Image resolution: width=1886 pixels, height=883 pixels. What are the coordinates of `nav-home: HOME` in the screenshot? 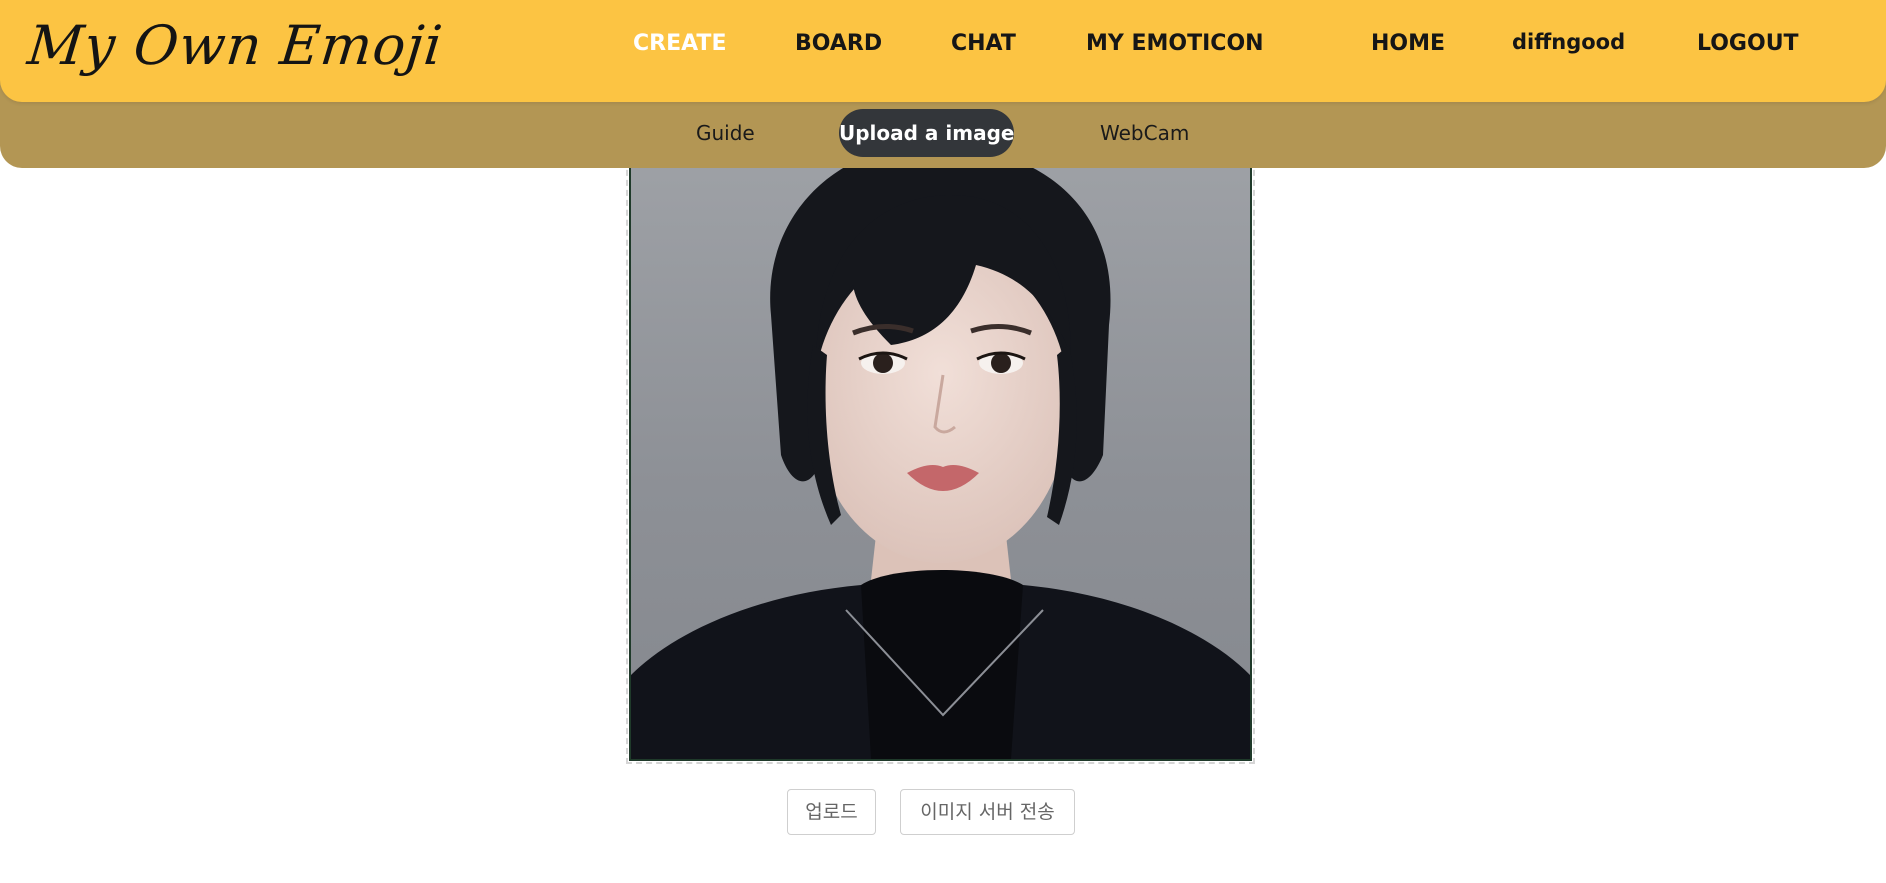 It's located at (1408, 44).